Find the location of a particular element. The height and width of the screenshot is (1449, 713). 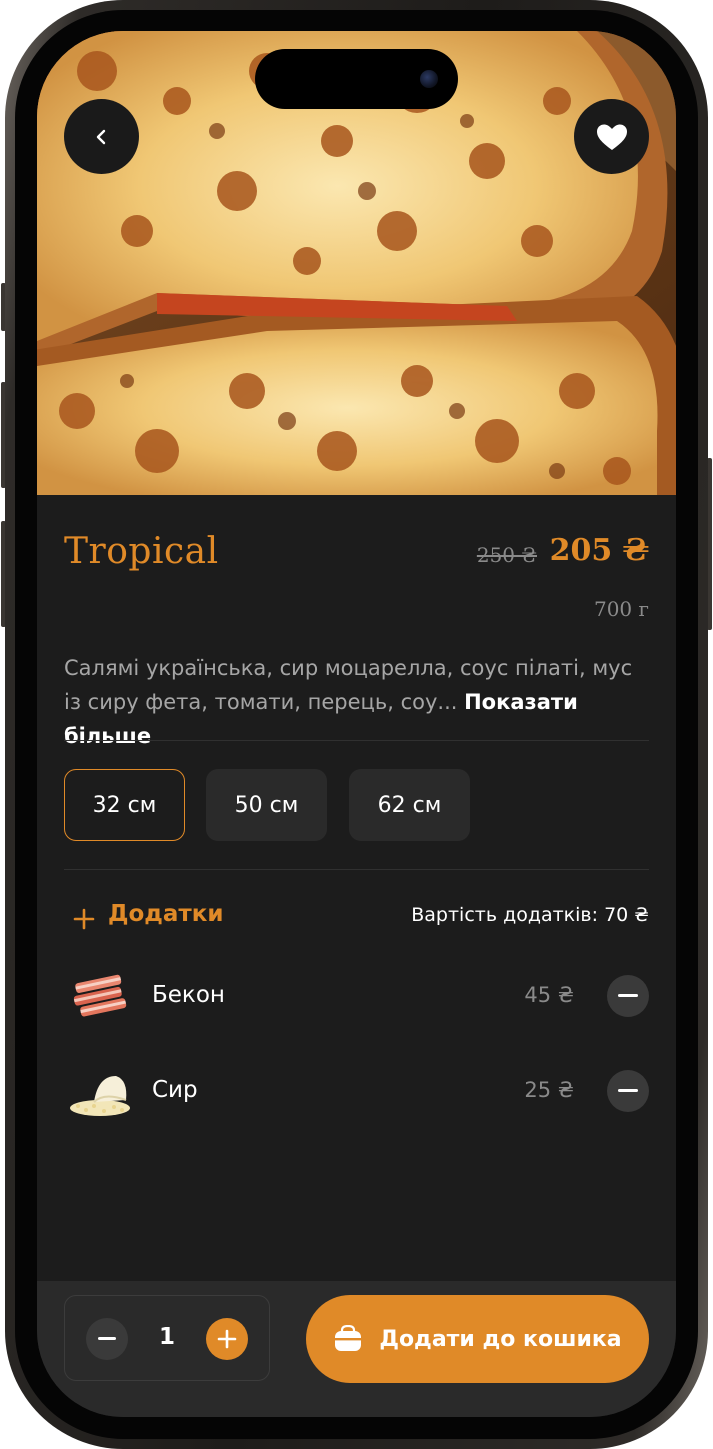

size-label: 62 см is located at coordinates (409, 805).